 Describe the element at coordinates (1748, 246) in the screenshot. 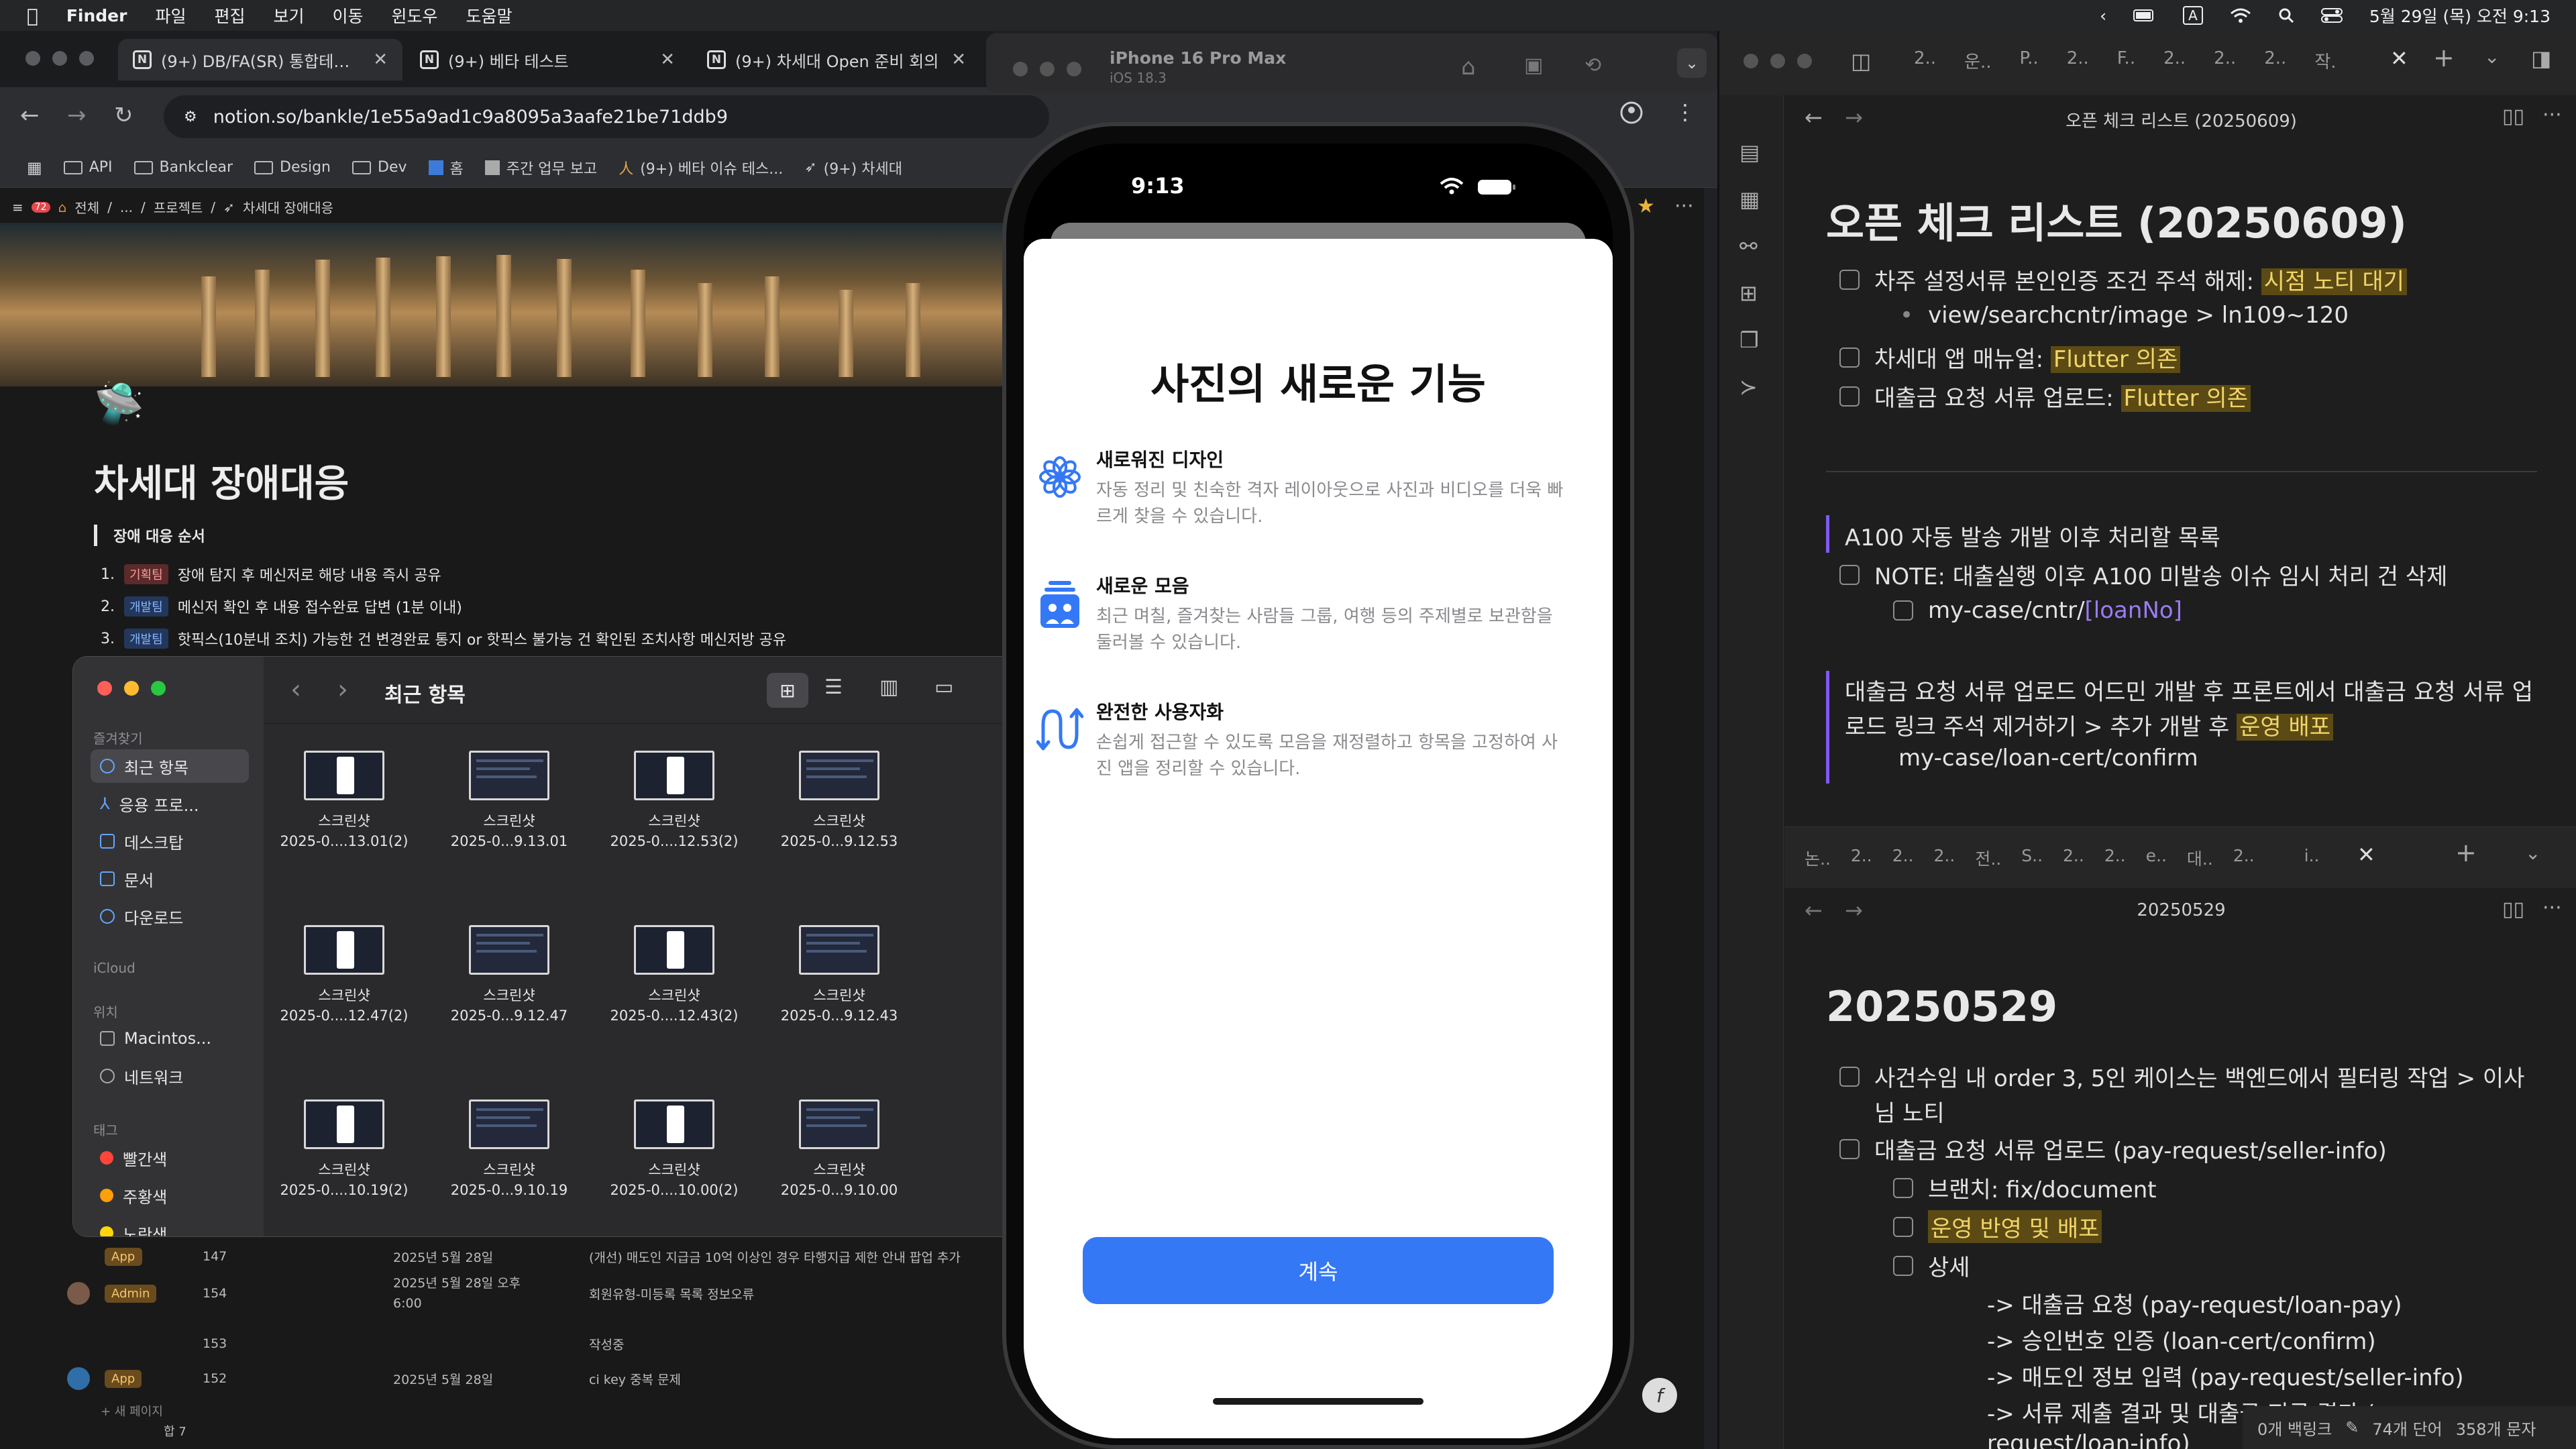

I see `graph-icon: ⚯` at that location.